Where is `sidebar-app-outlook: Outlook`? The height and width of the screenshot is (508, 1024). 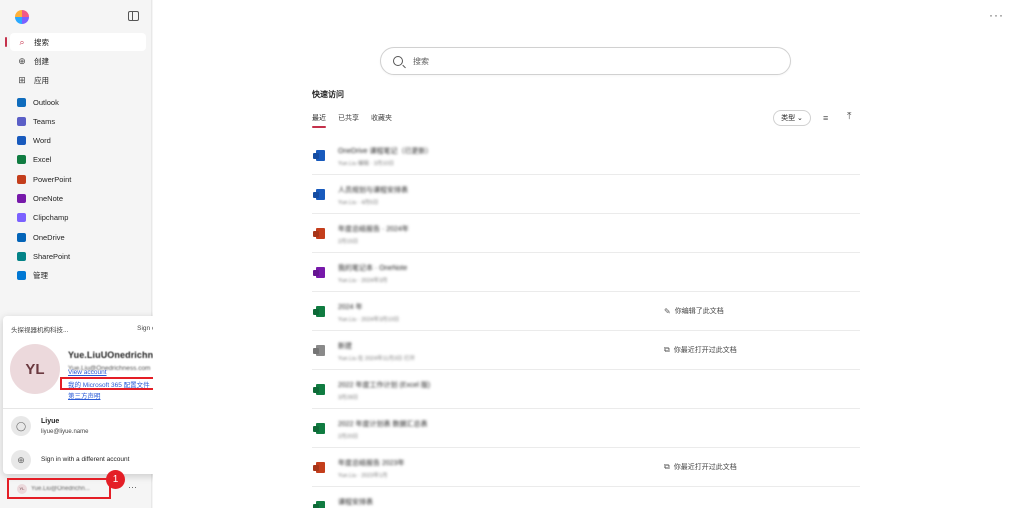 sidebar-app-outlook: Outlook is located at coordinates (78, 102).